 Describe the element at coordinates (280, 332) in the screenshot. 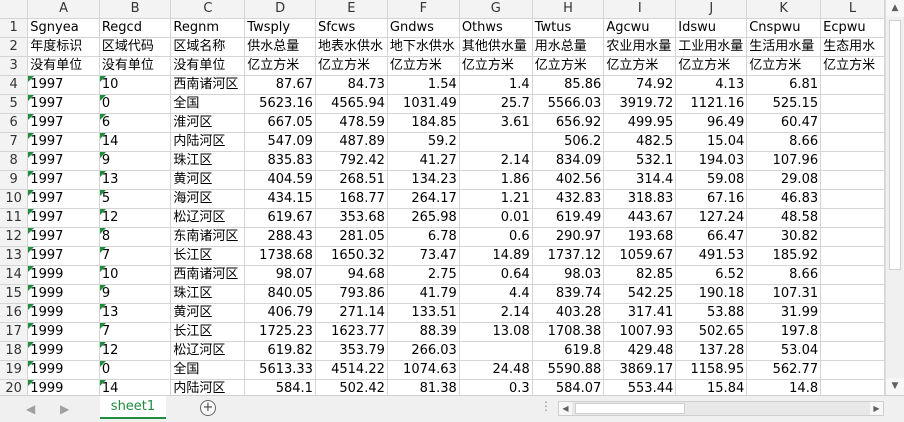

I see `cell-d17: 1725.23` at that location.